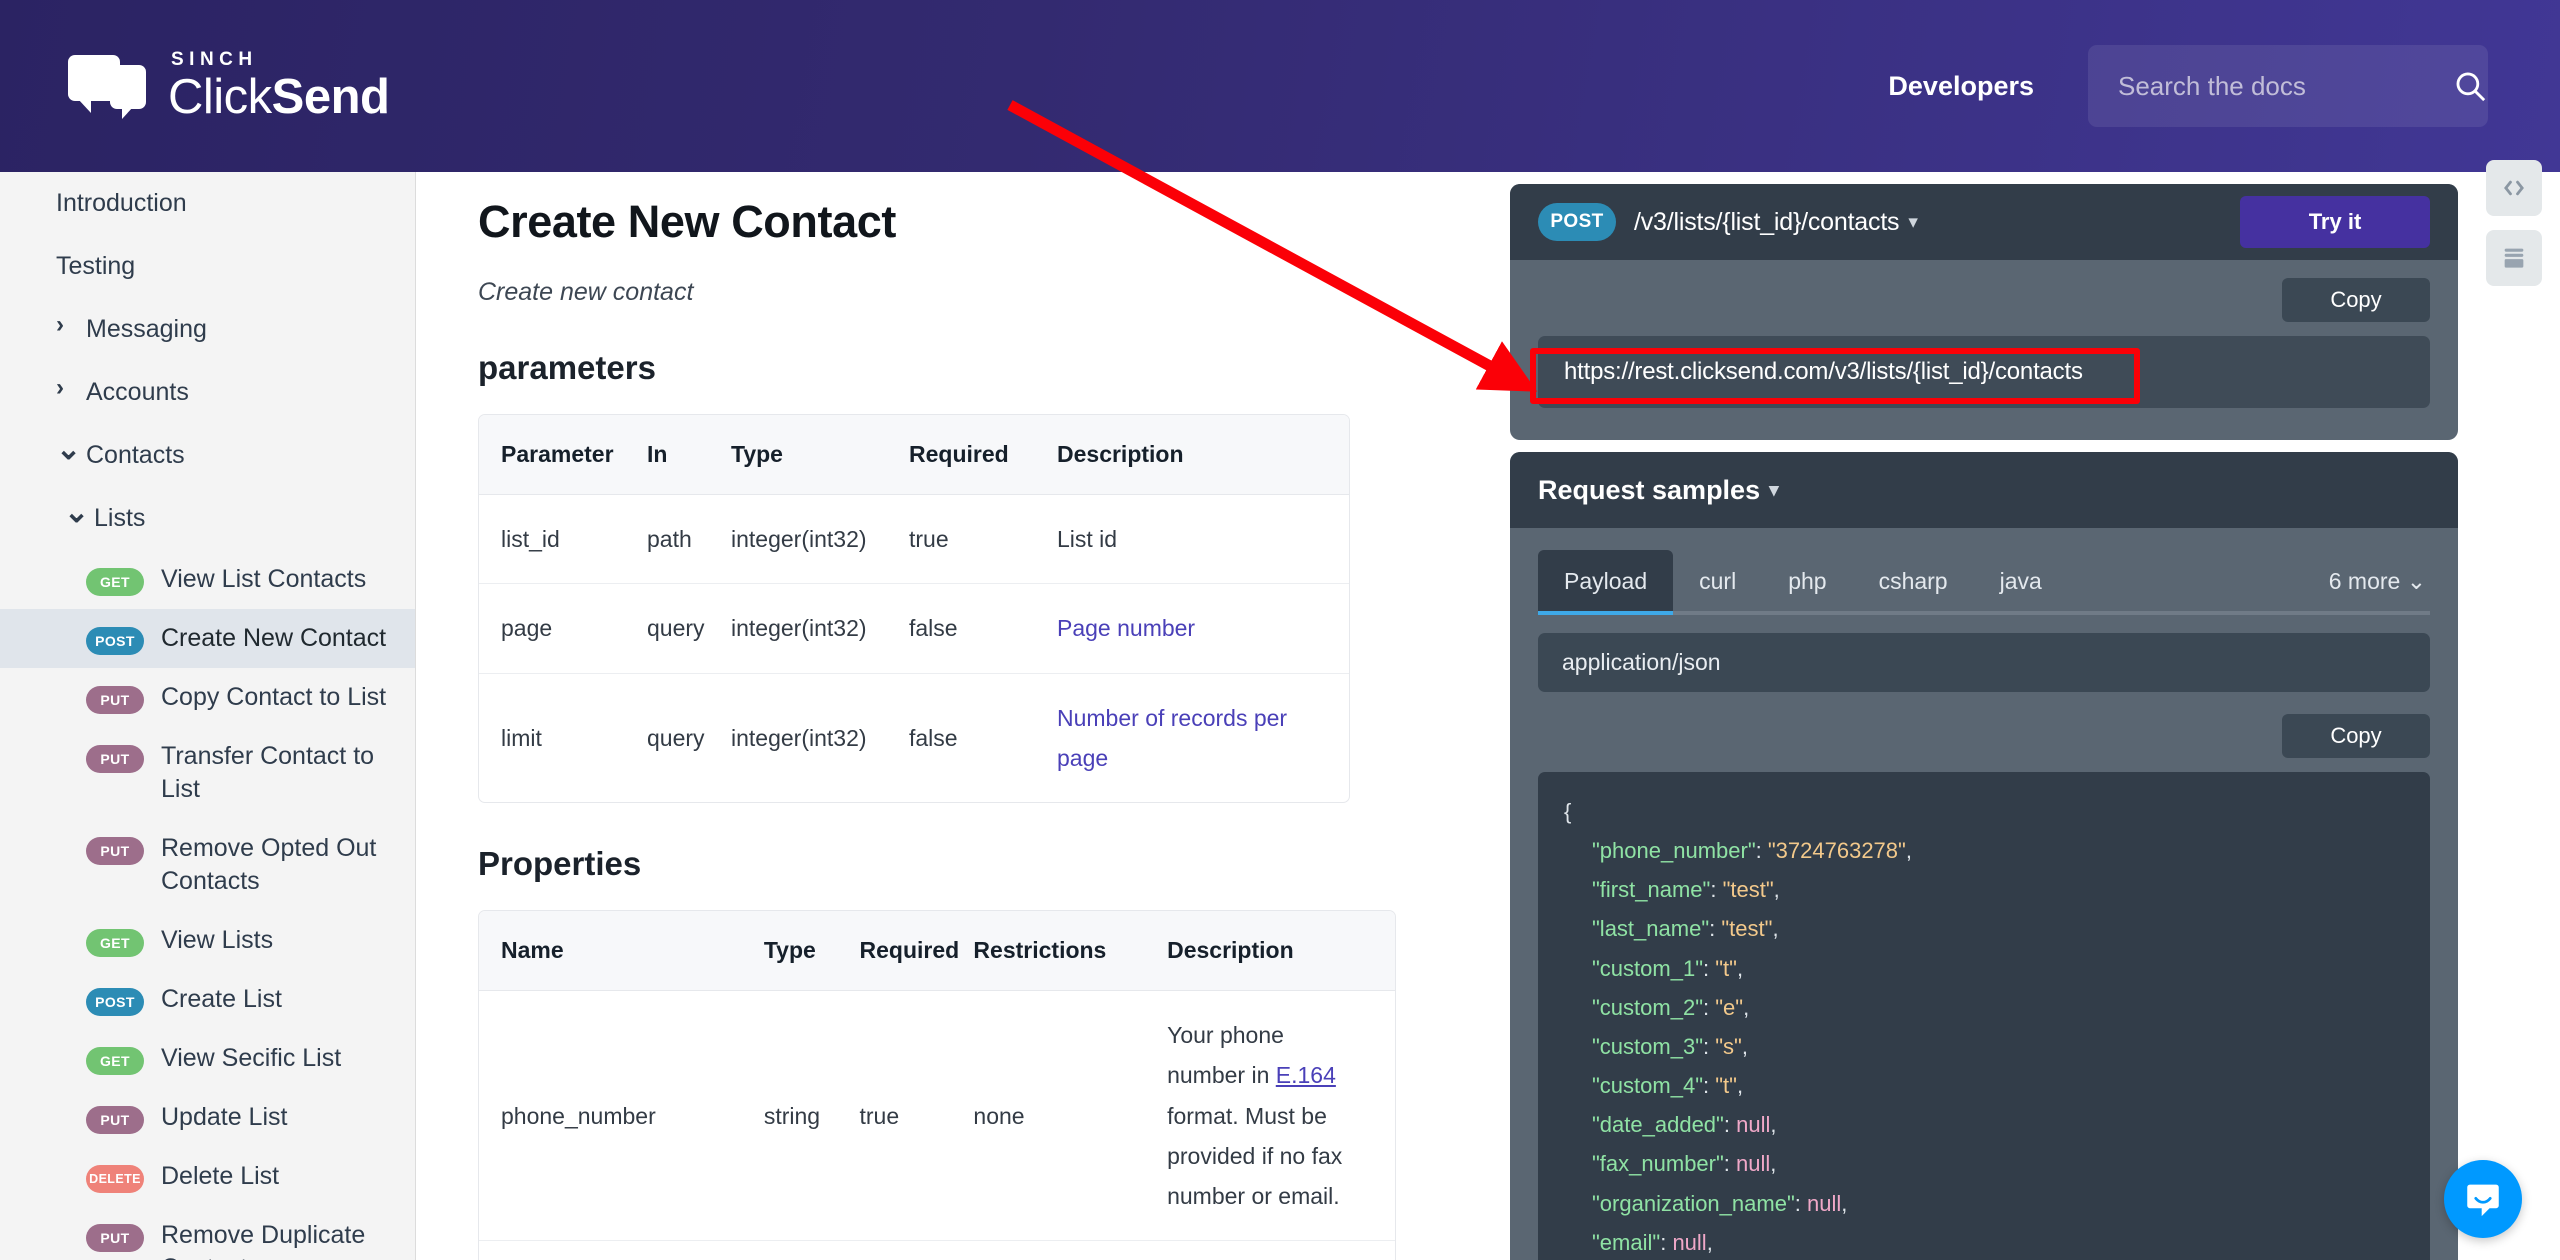 This screenshot has height=1260, width=2560. Describe the element at coordinates (207, 999) in the screenshot. I see `sidebar-item-create-list: POST Create List` at that location.